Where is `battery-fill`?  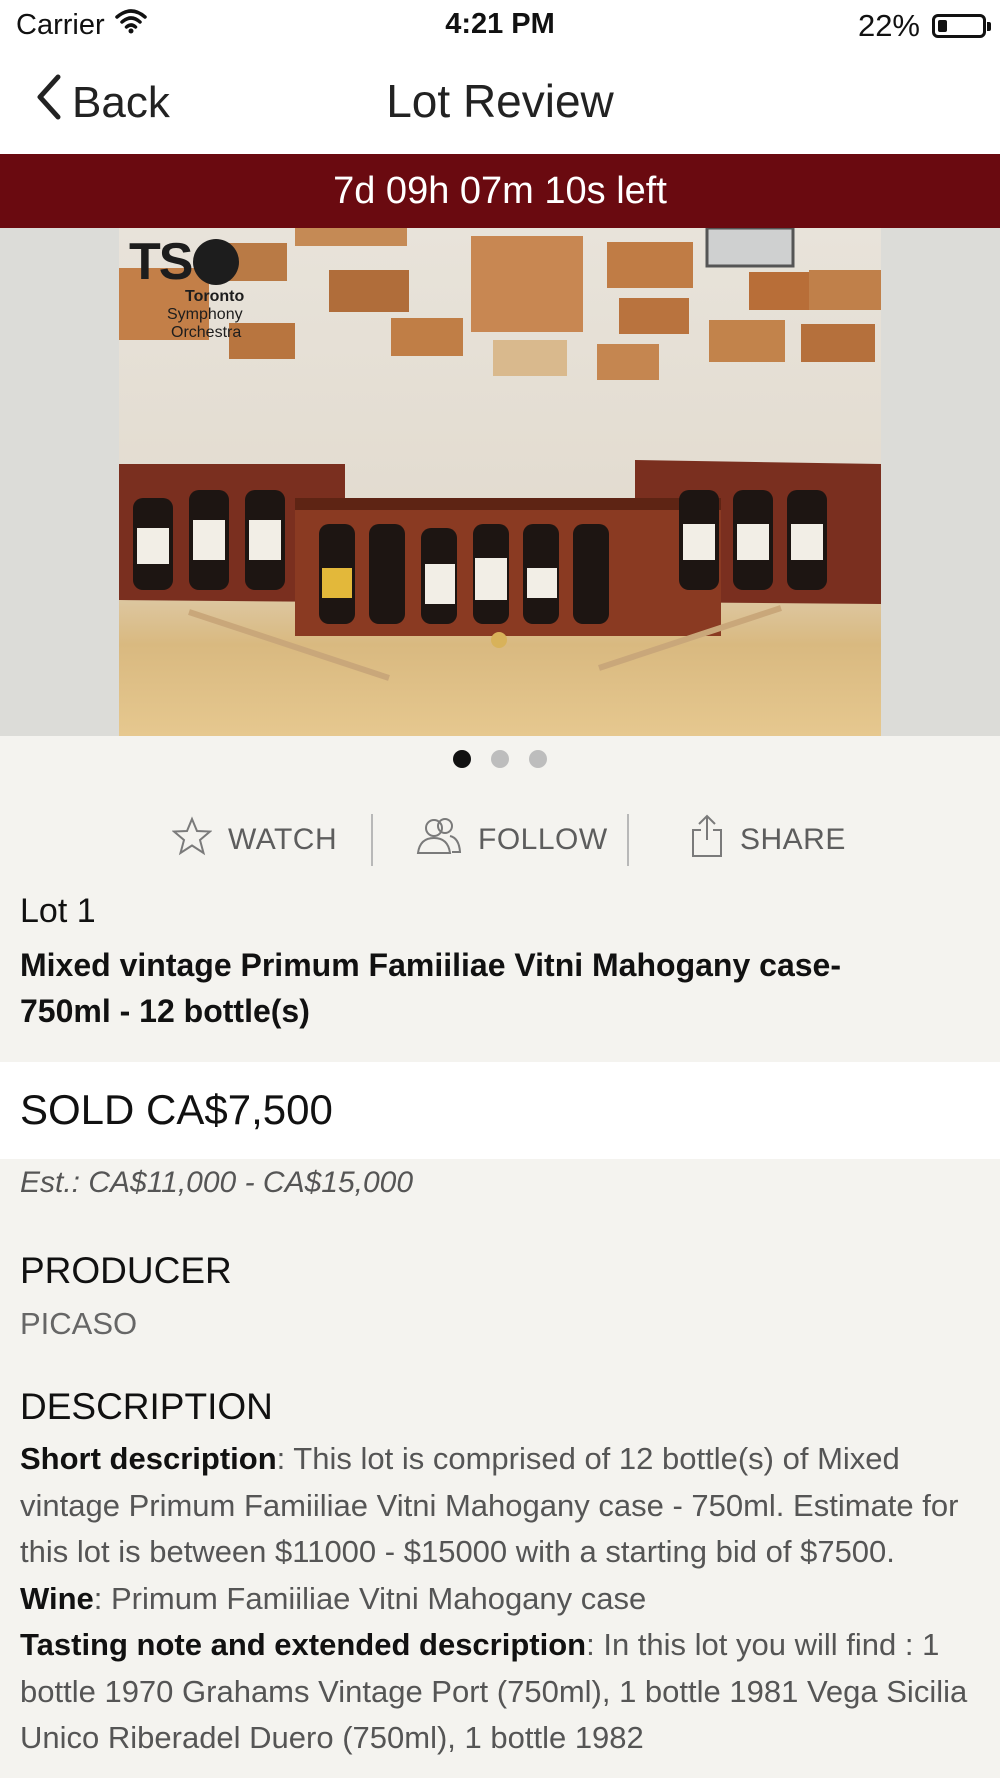 battery-fill is located at coordinates (942, 26).